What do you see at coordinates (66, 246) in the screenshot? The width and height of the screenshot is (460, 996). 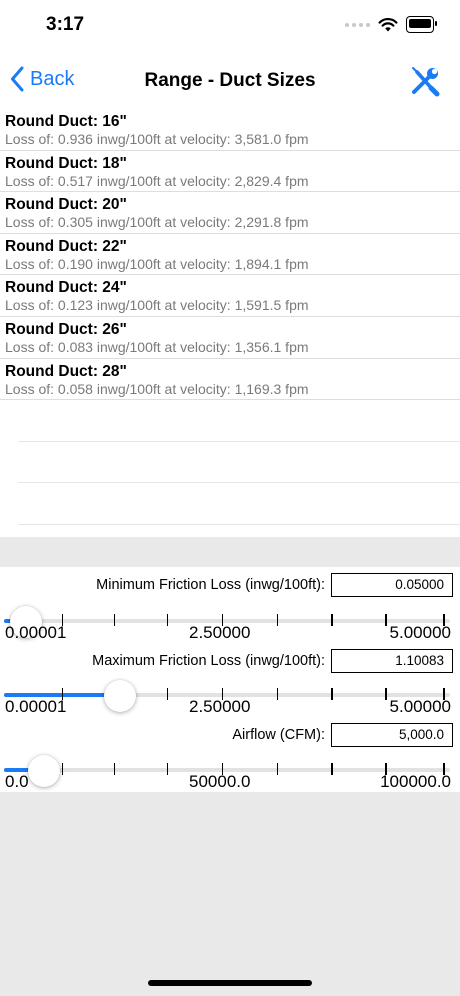 I see `result-title: Round Duct: 22"` at bounding box center [66, 246].